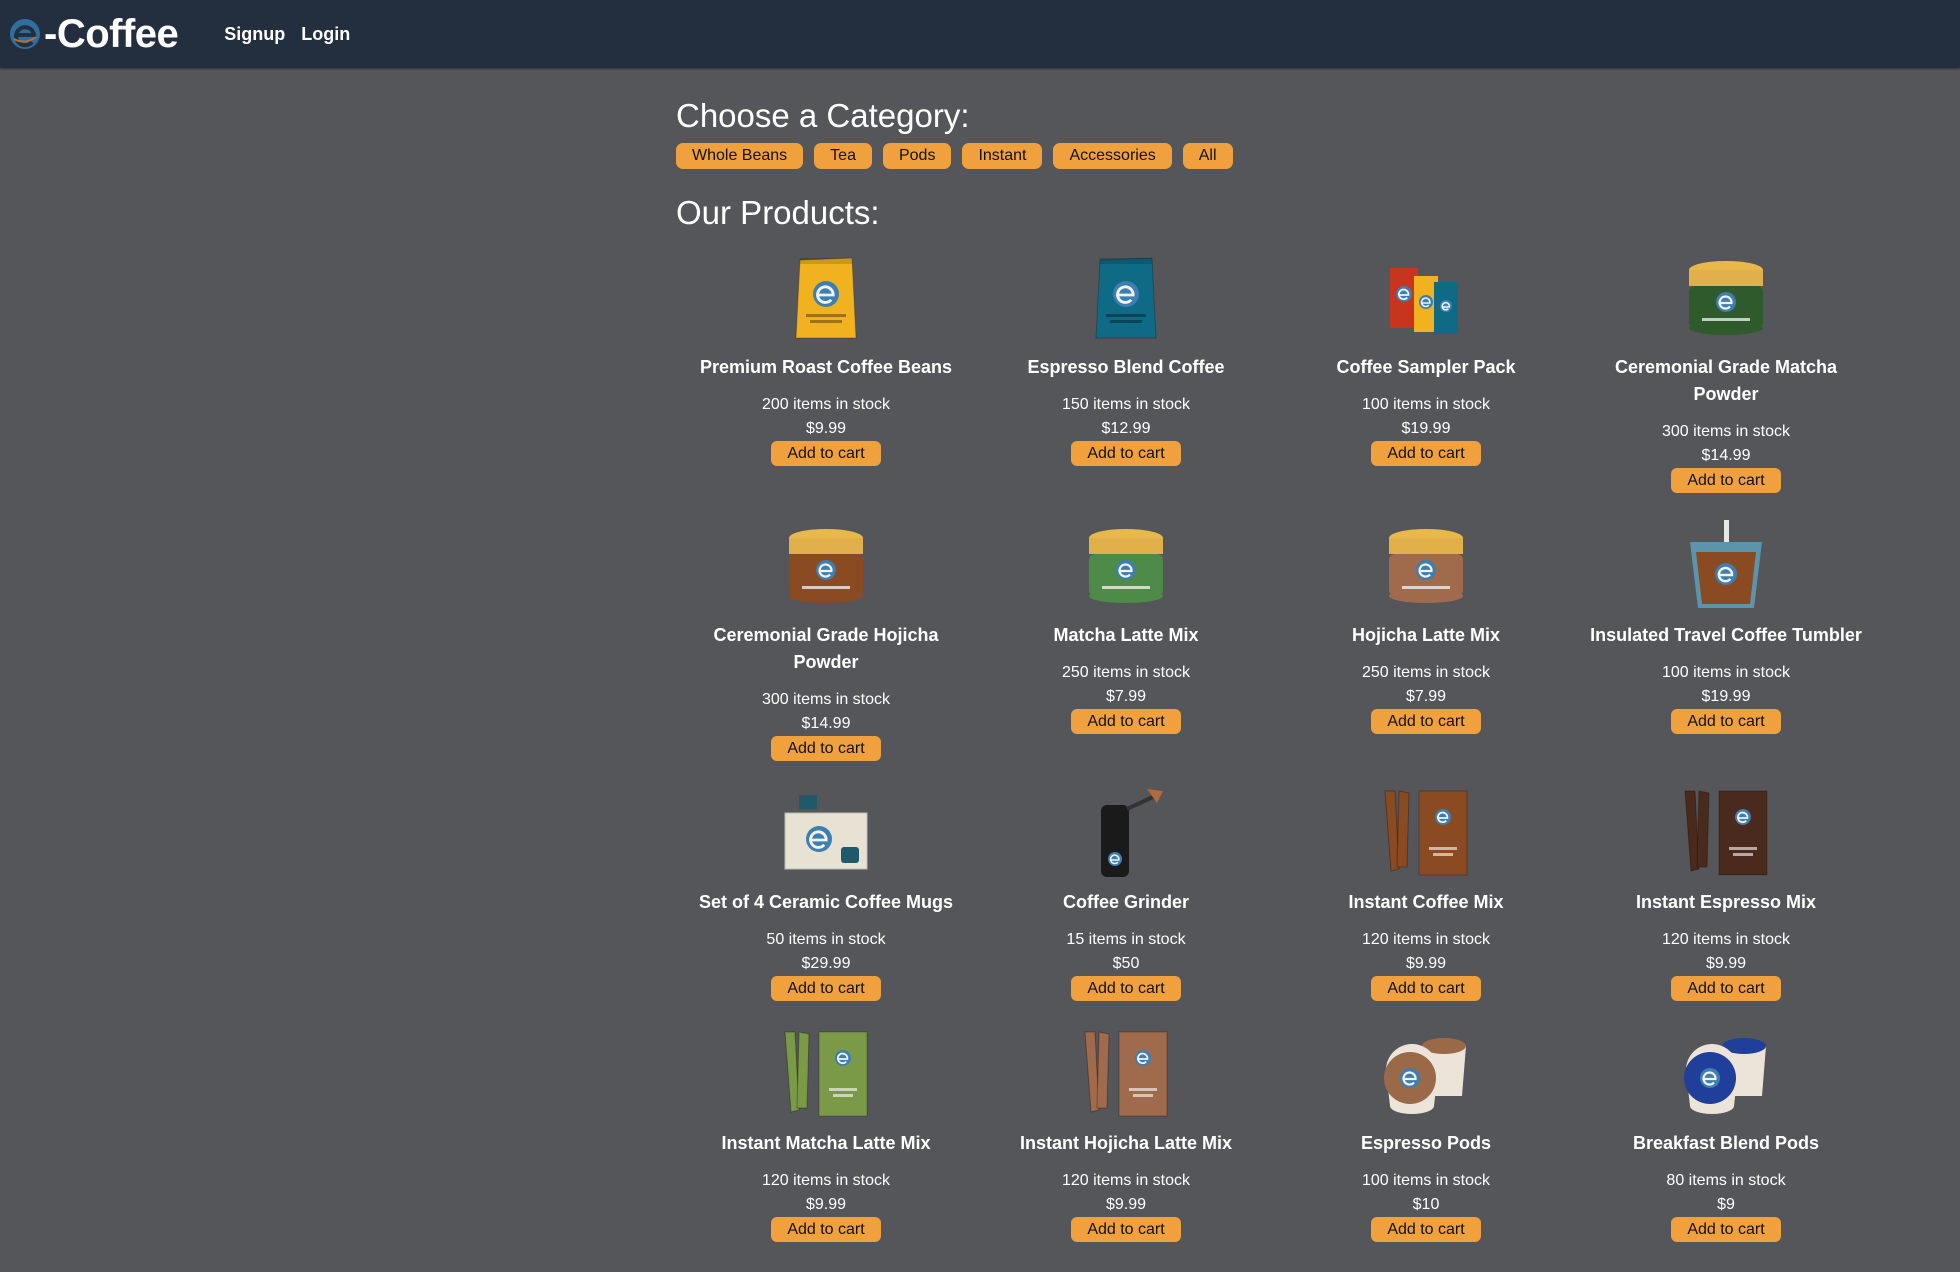  I want to click on product-name: Coffee Grinder, so click(1126, 902).